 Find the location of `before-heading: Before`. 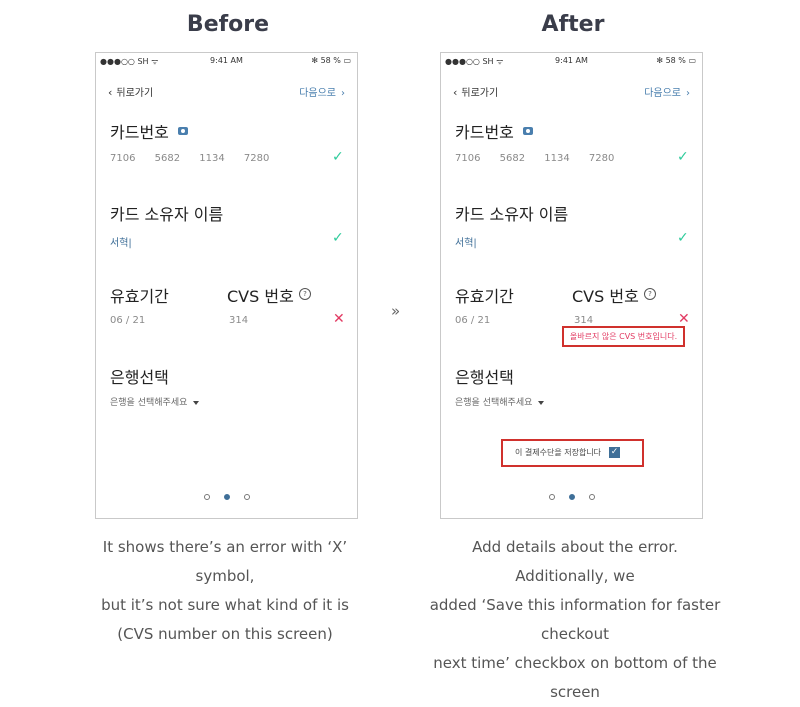

before-heading: Before is located at coordinates (228, 24).